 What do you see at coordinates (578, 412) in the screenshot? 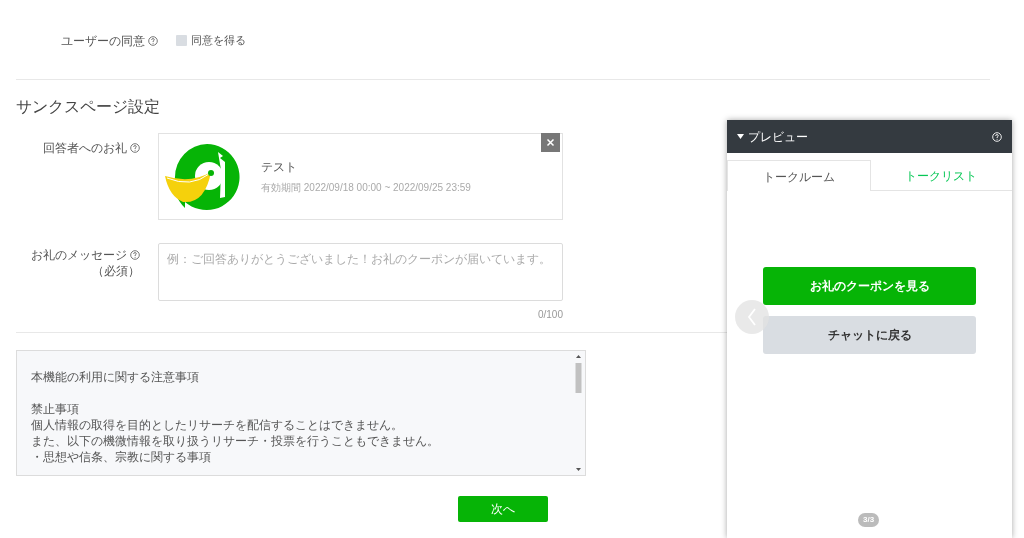
I see `scrollbar` at bounding box center [578, 412].